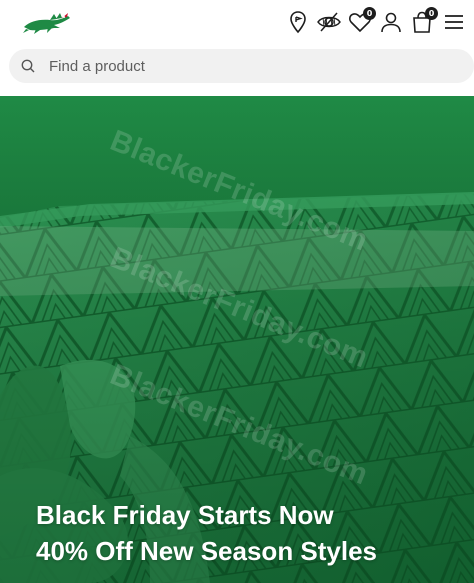 This screenshot has width=474, height=583. I want to click on crocodile-logo, so click(46, 22).